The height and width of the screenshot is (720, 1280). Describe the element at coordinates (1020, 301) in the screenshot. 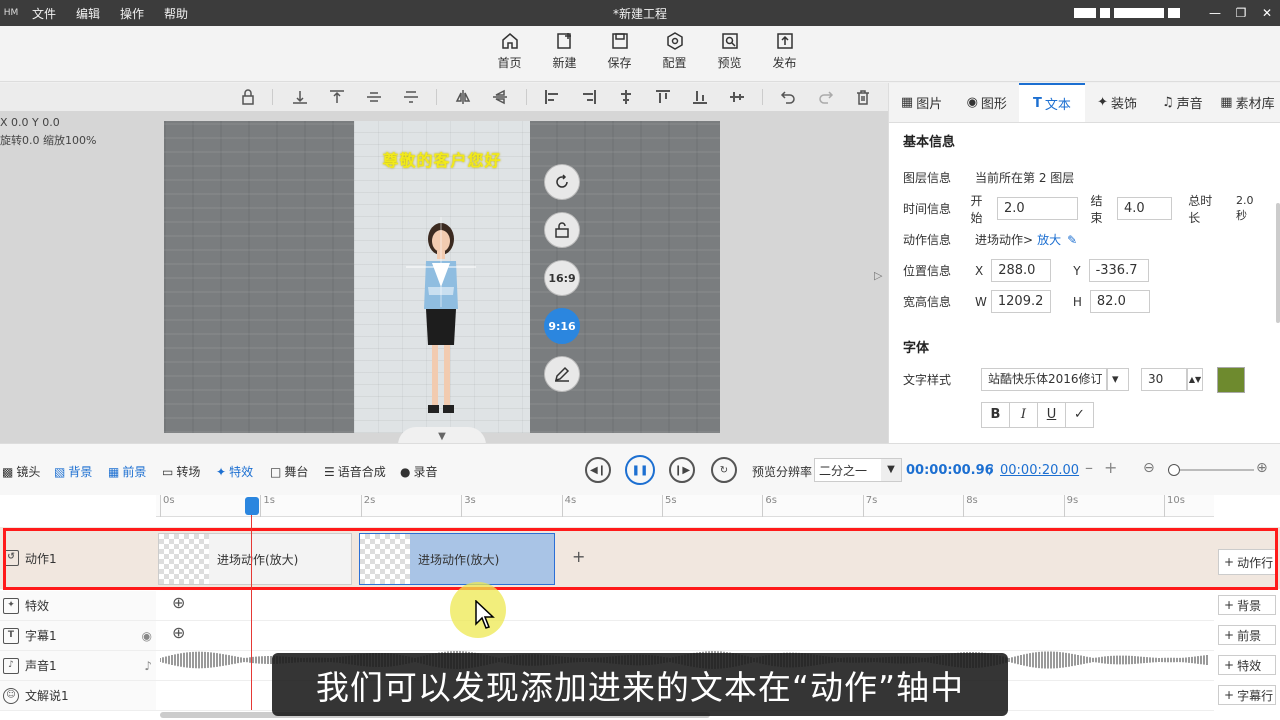

I see `width-input: 1209.2` at that location.